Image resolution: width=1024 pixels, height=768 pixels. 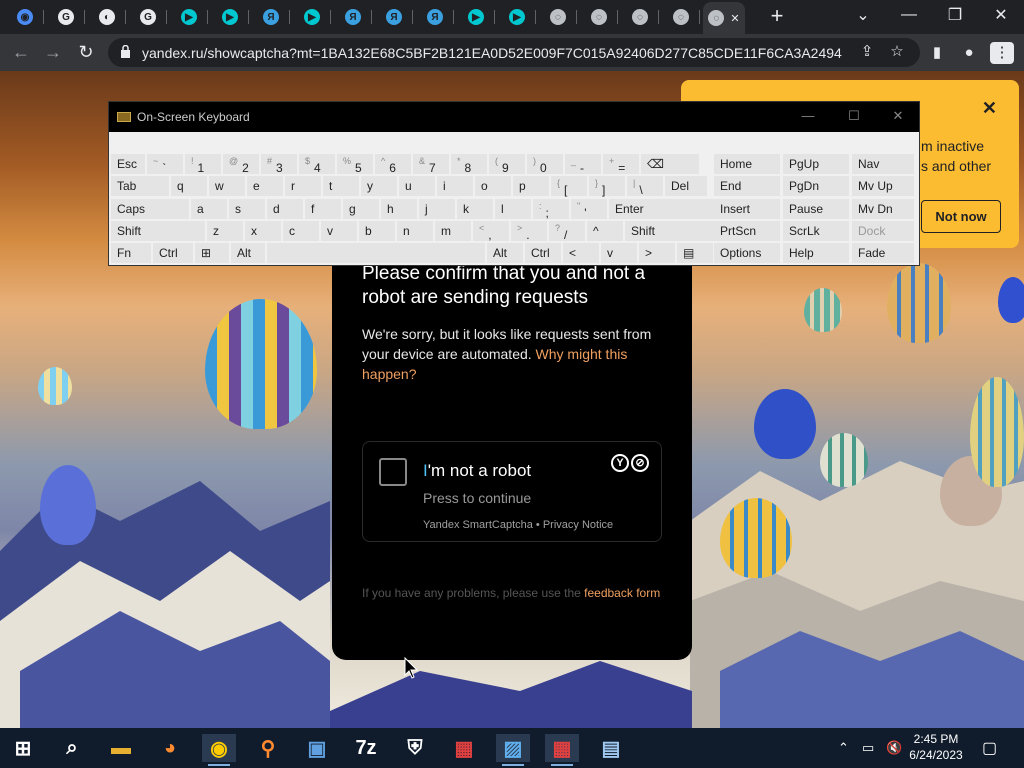 I want to click on osk-key: Del, so click(x=686, y=186).